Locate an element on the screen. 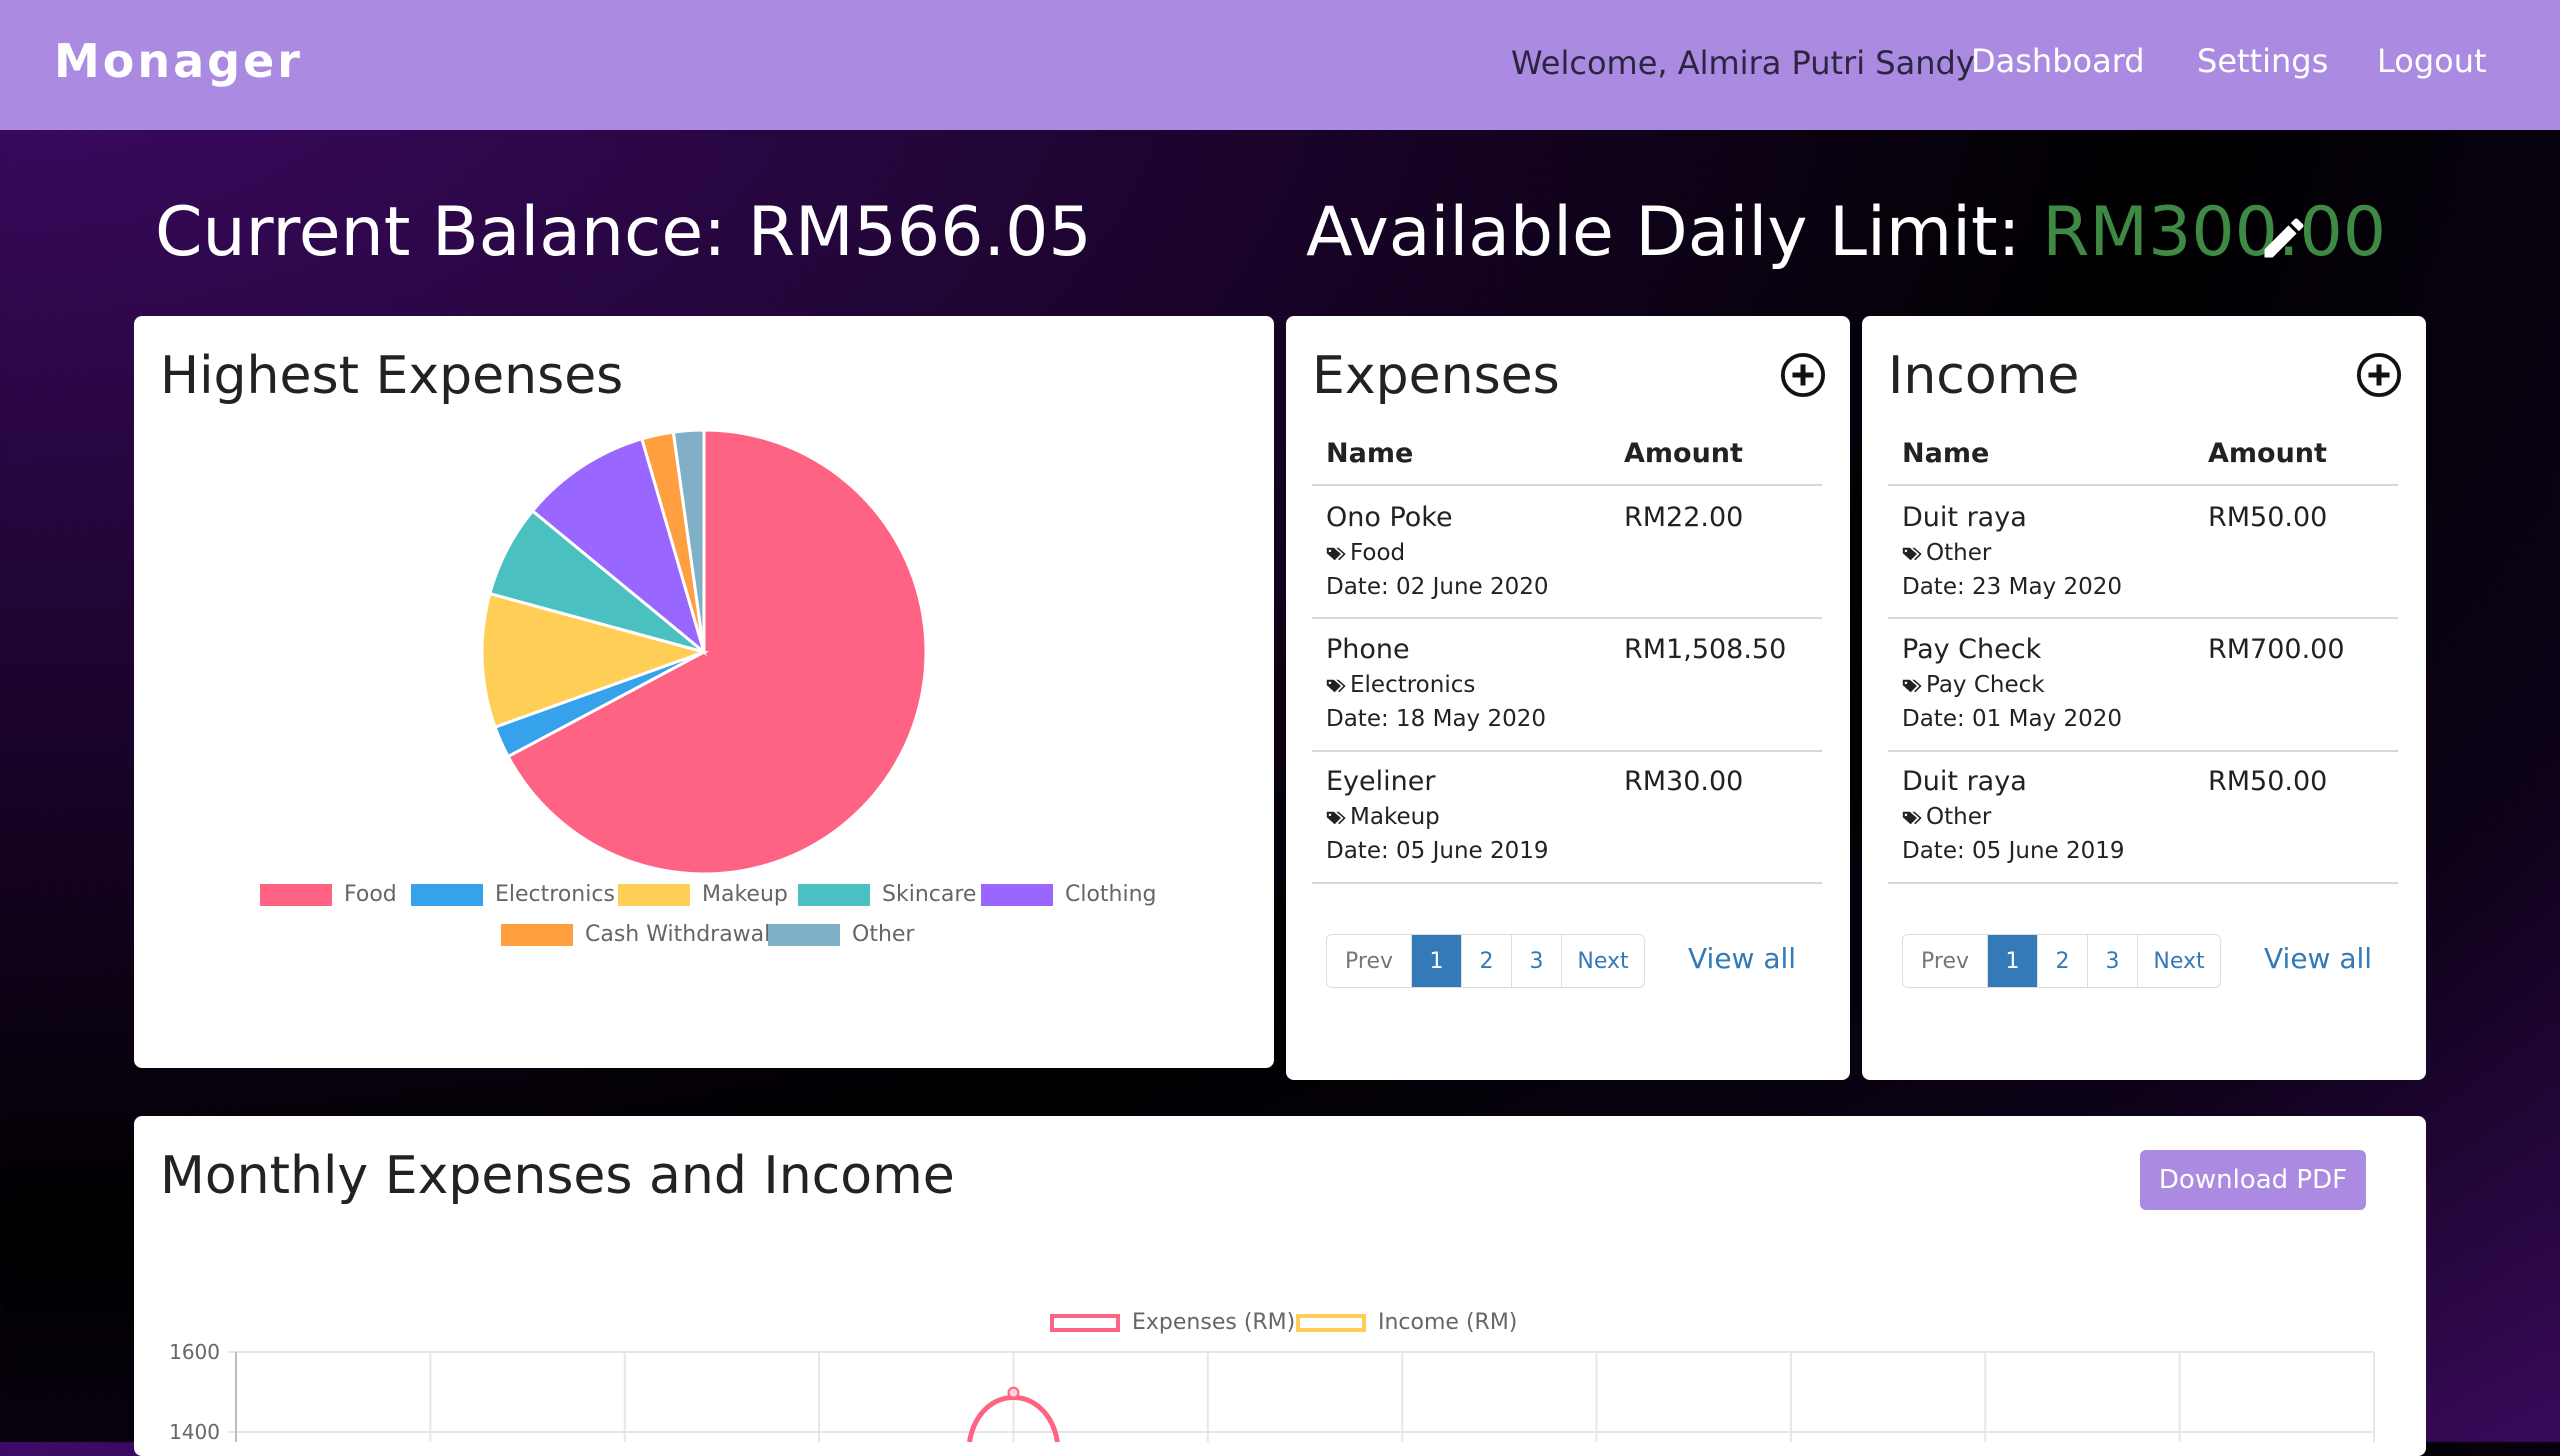 Image resolution: width=2560 pixels, height=1456 pixels. legend-clothing: Clothing is located at coordinates (1069, 894).